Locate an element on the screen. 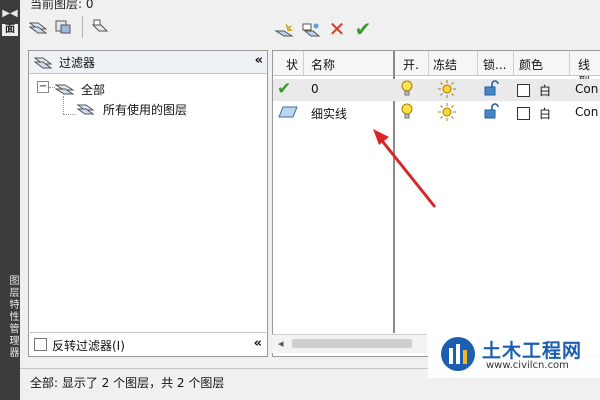  invert-filter-checkbox is located at coordinates (40, 344).